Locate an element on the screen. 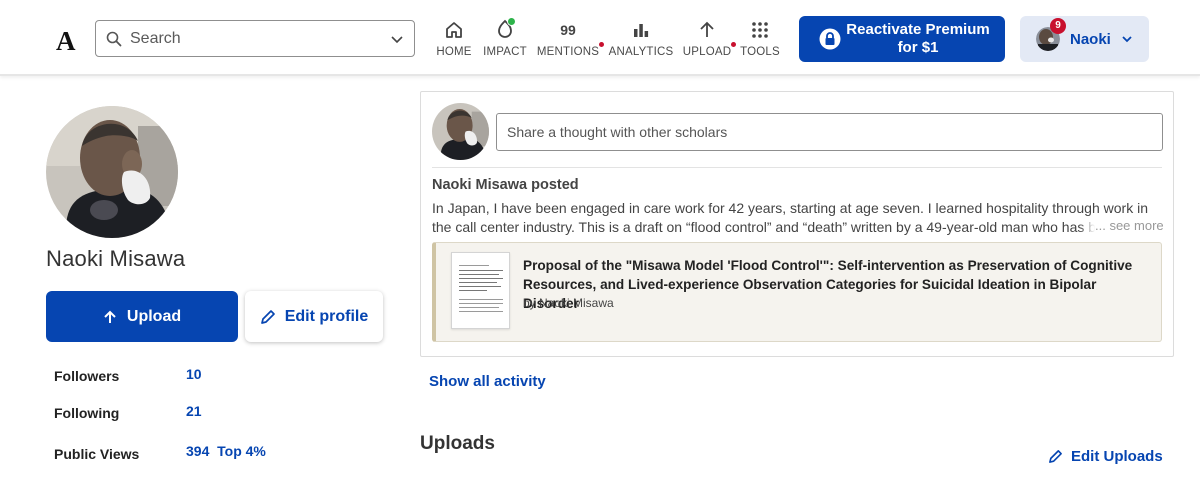 Image resolution: width=1200 pixels, height=485 pixels. nav-analytics-label: ANALYTICS is located at coordinates (641, 52).